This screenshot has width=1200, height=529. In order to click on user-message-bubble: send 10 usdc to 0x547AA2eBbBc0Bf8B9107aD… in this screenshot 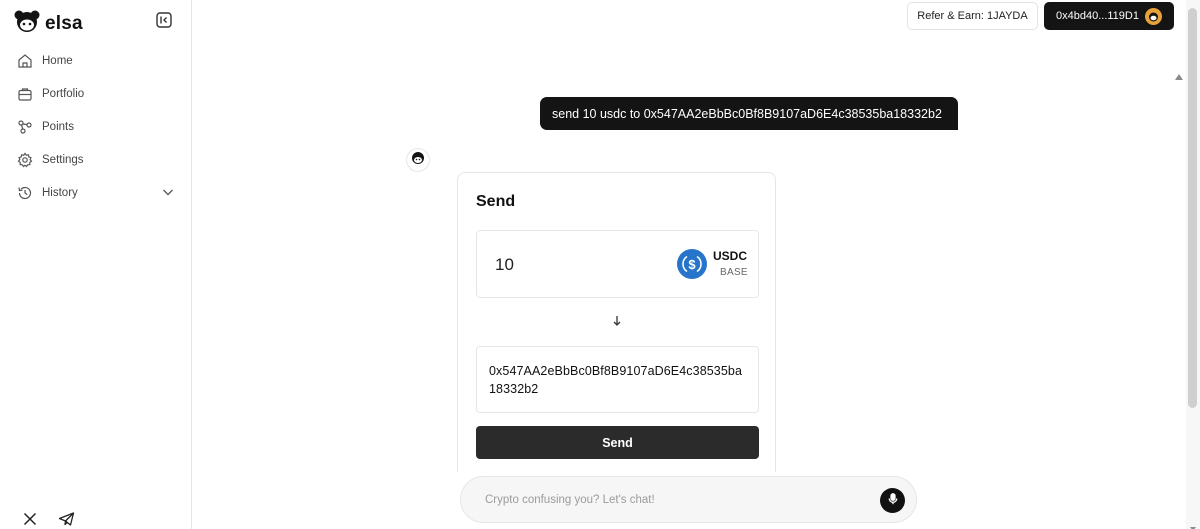, I will do `click(749, 113)`.